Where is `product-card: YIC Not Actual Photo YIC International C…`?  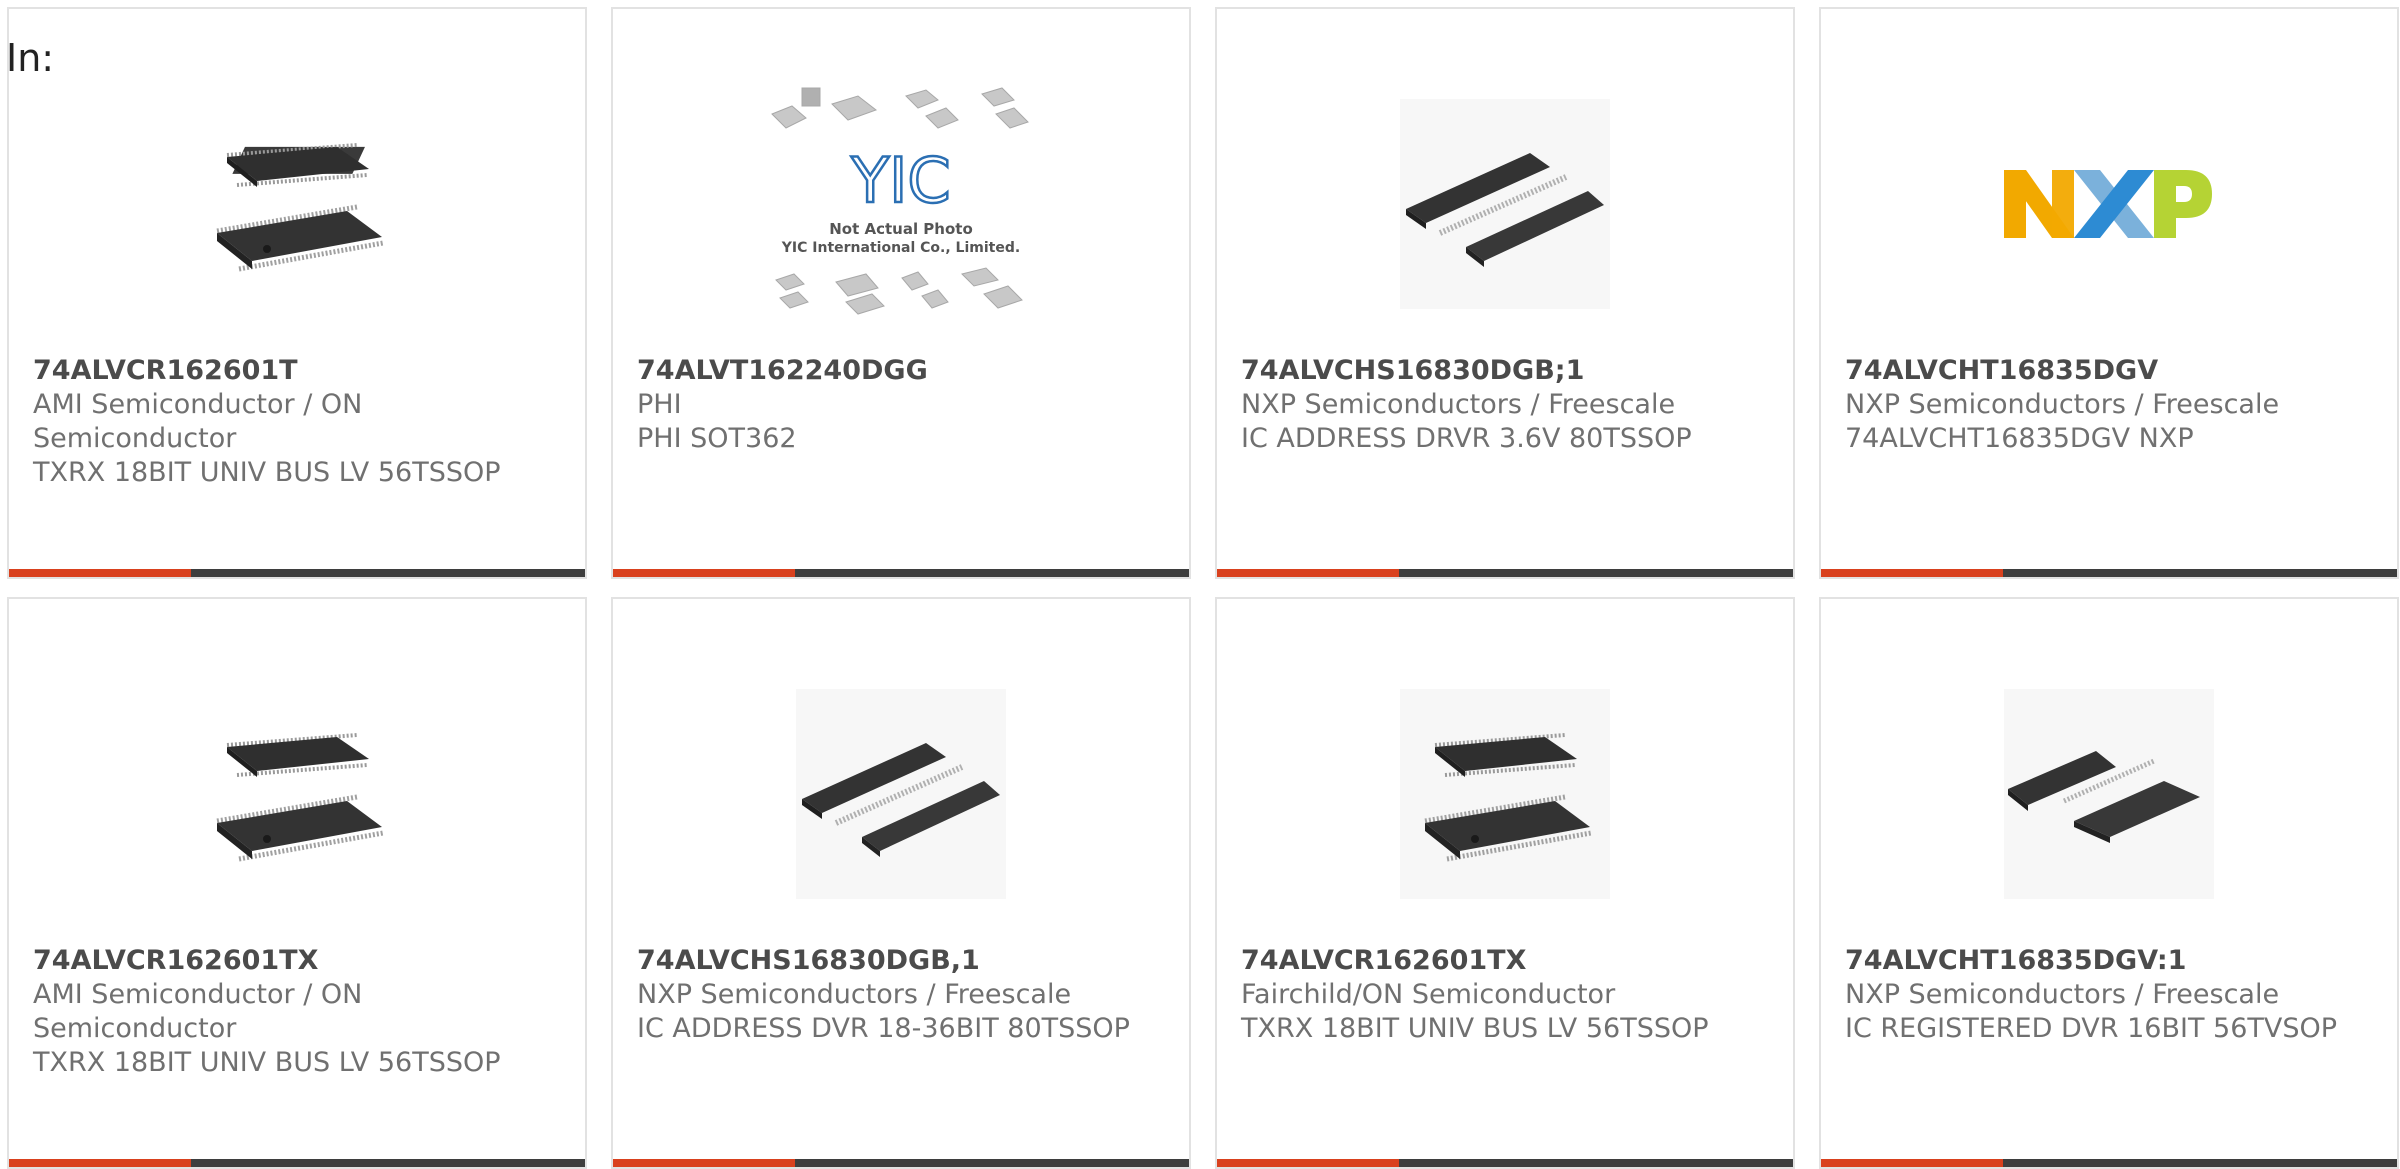
product-card: YIC Not Actual Photo YIC International C… is located at coordinates (901, 293).